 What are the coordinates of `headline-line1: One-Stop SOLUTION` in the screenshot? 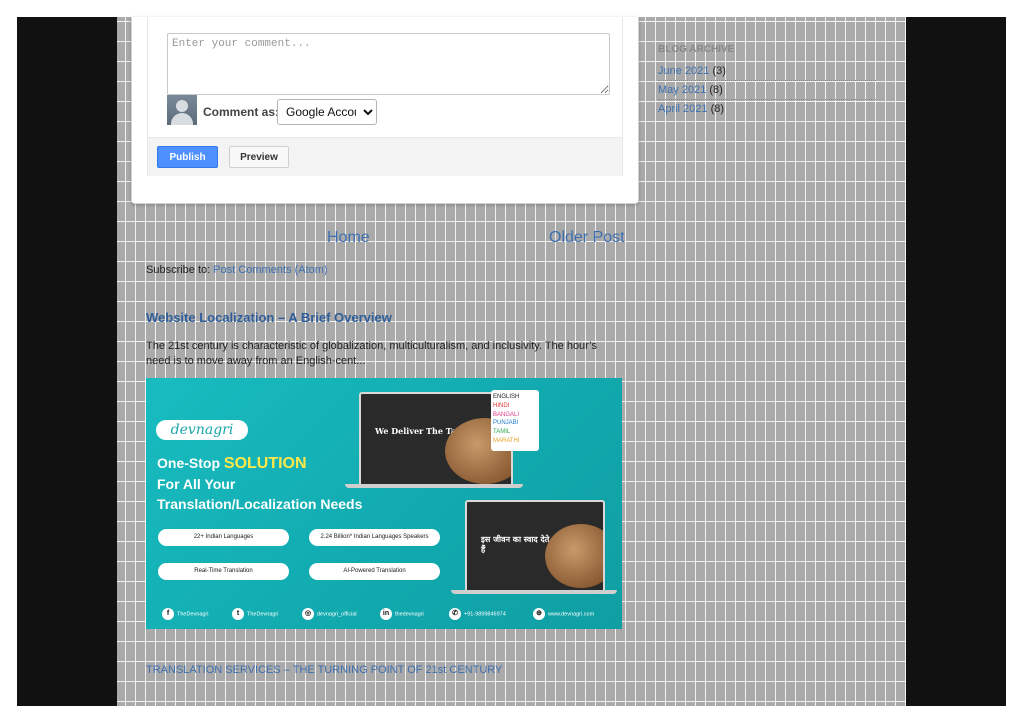 It's located at (259, 463).